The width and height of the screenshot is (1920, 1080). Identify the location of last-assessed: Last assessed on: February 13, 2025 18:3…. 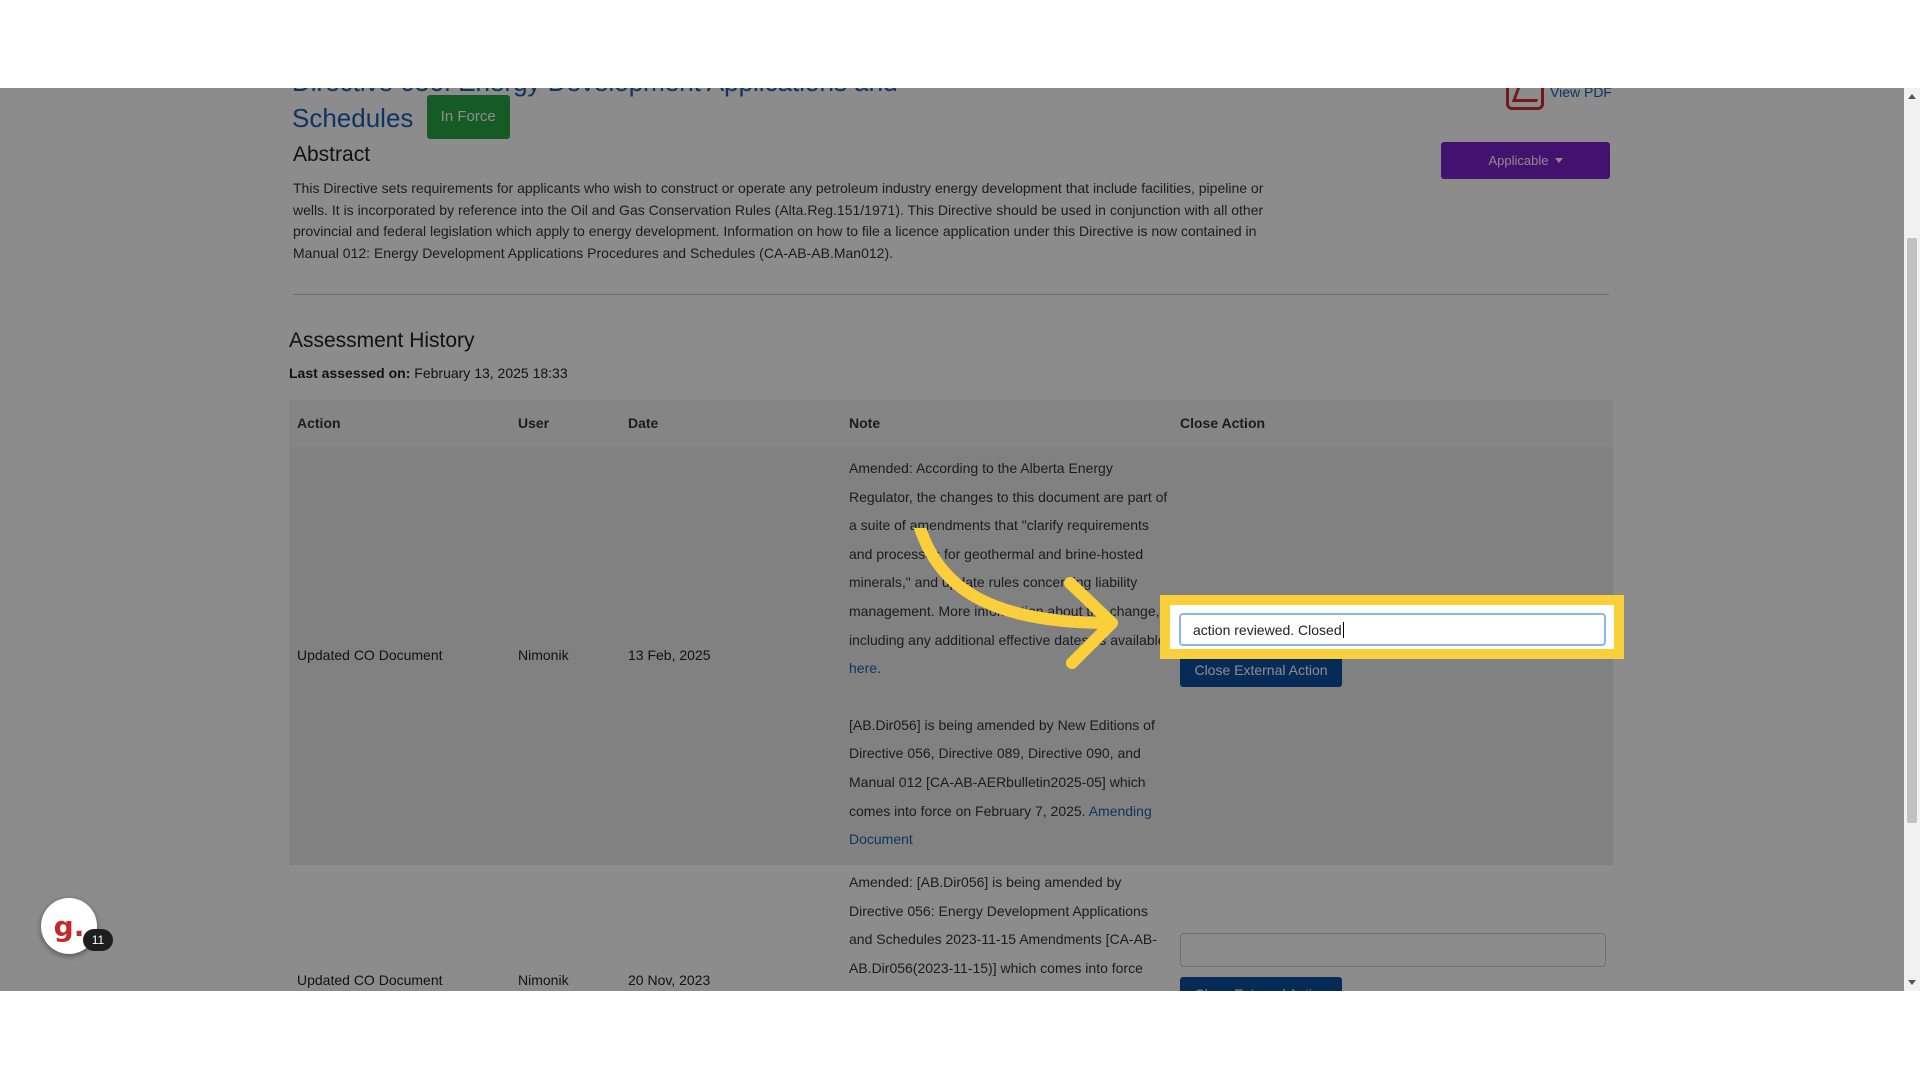
(428, 373).